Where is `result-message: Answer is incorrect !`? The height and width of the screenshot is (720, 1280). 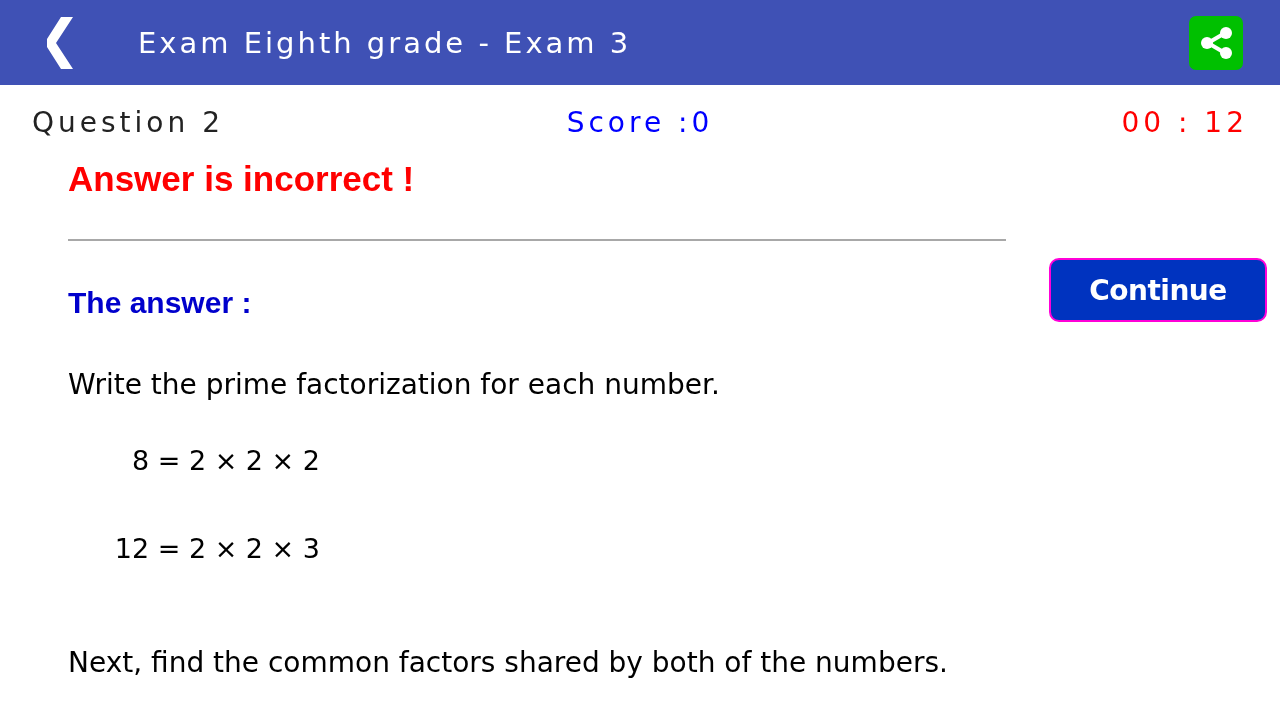
result-message: Answer is incorrect ! is located at coordinates (241, 179).